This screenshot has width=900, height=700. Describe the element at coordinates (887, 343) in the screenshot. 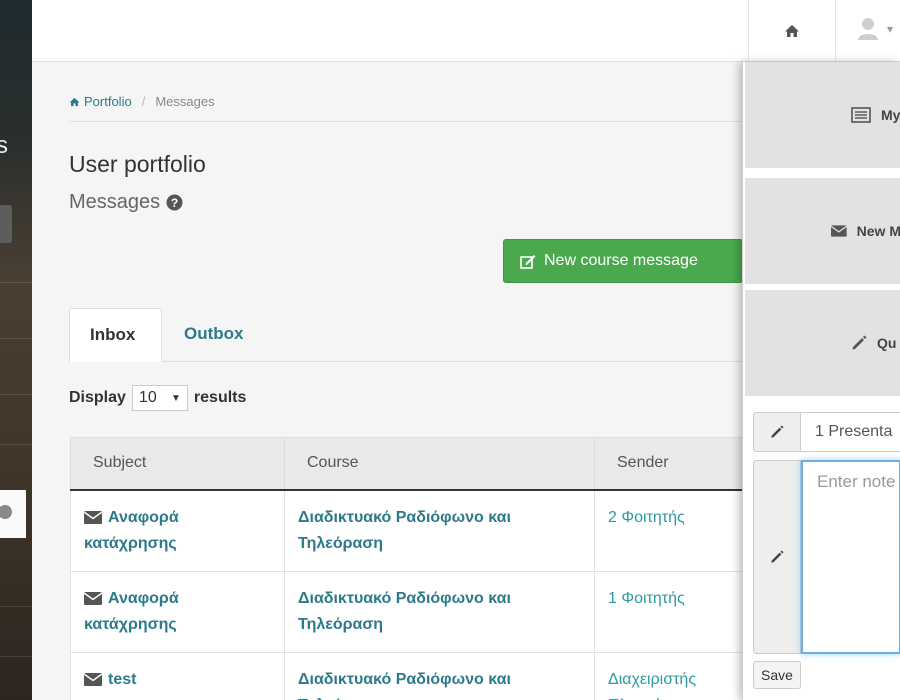

I see `panel-tile-label: Qu` at that location.